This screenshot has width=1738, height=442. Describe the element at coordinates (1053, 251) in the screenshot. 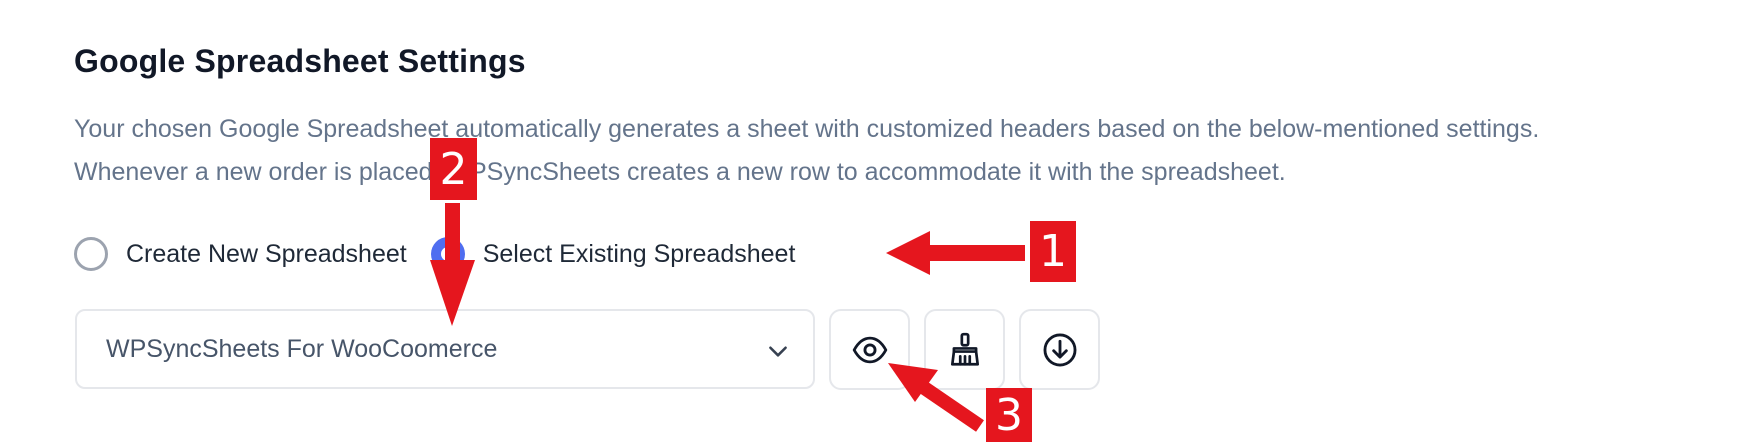

I see `annotation-badge-1: 1` at that location.